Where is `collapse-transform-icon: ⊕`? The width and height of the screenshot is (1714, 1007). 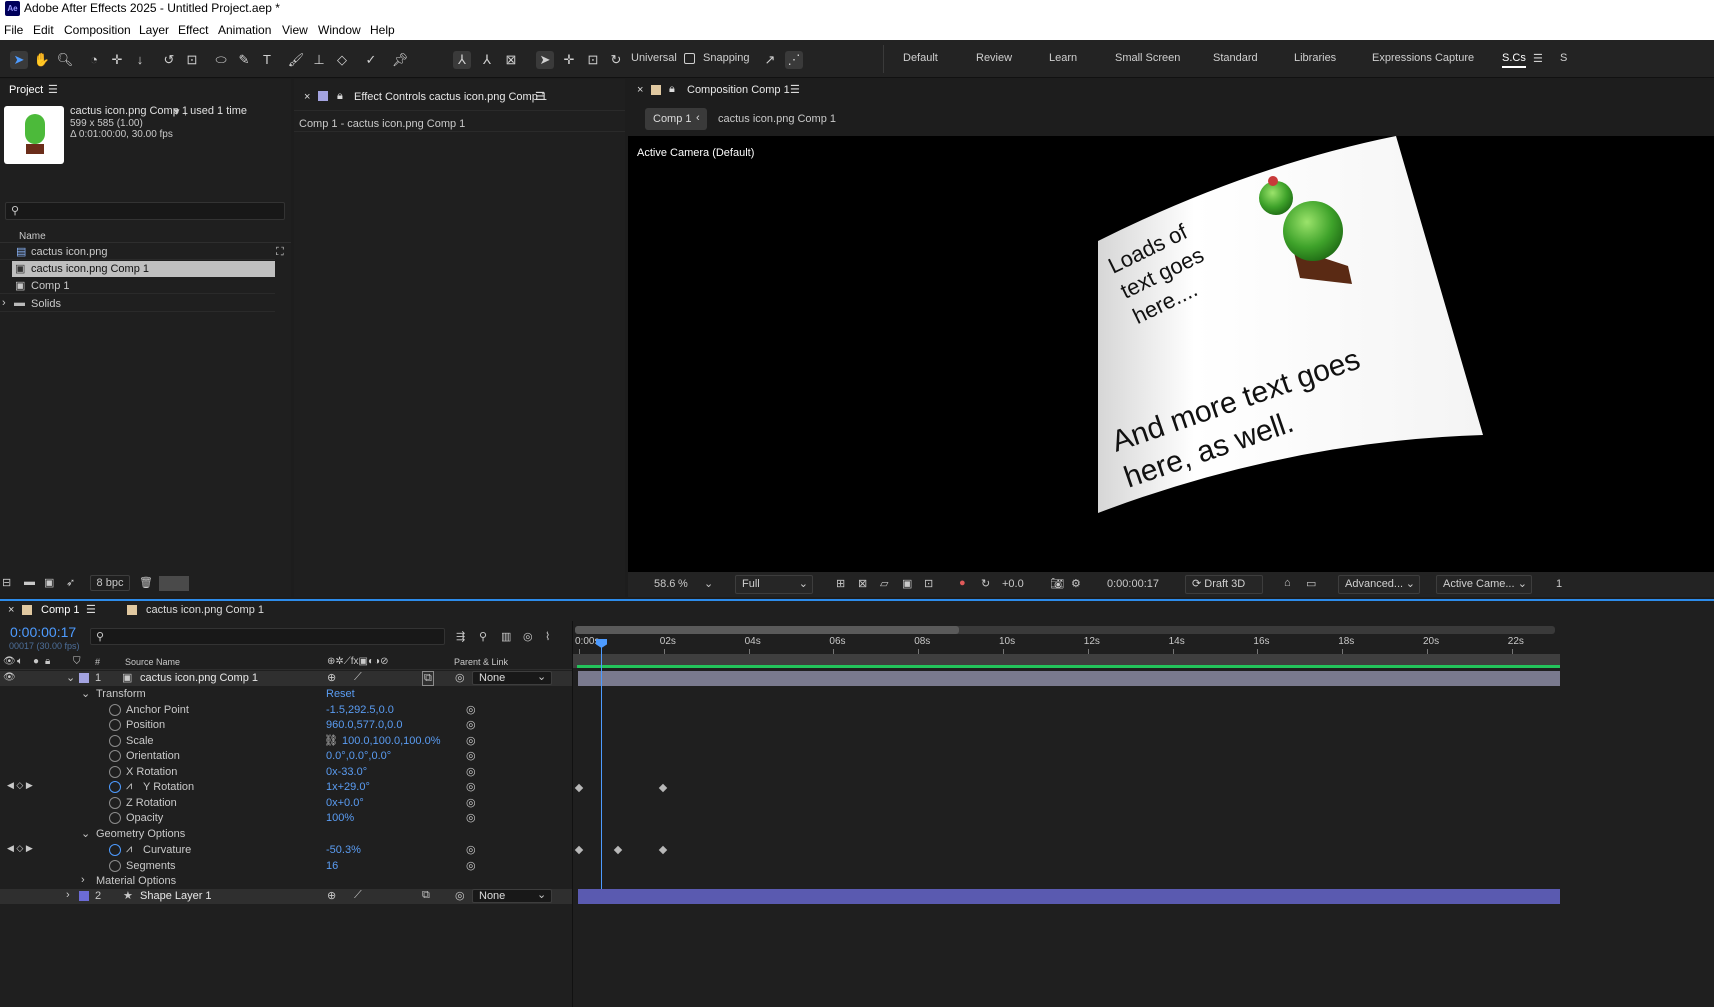
collapse-transform-icon: ⊕ is located at coordinates (331, 677).